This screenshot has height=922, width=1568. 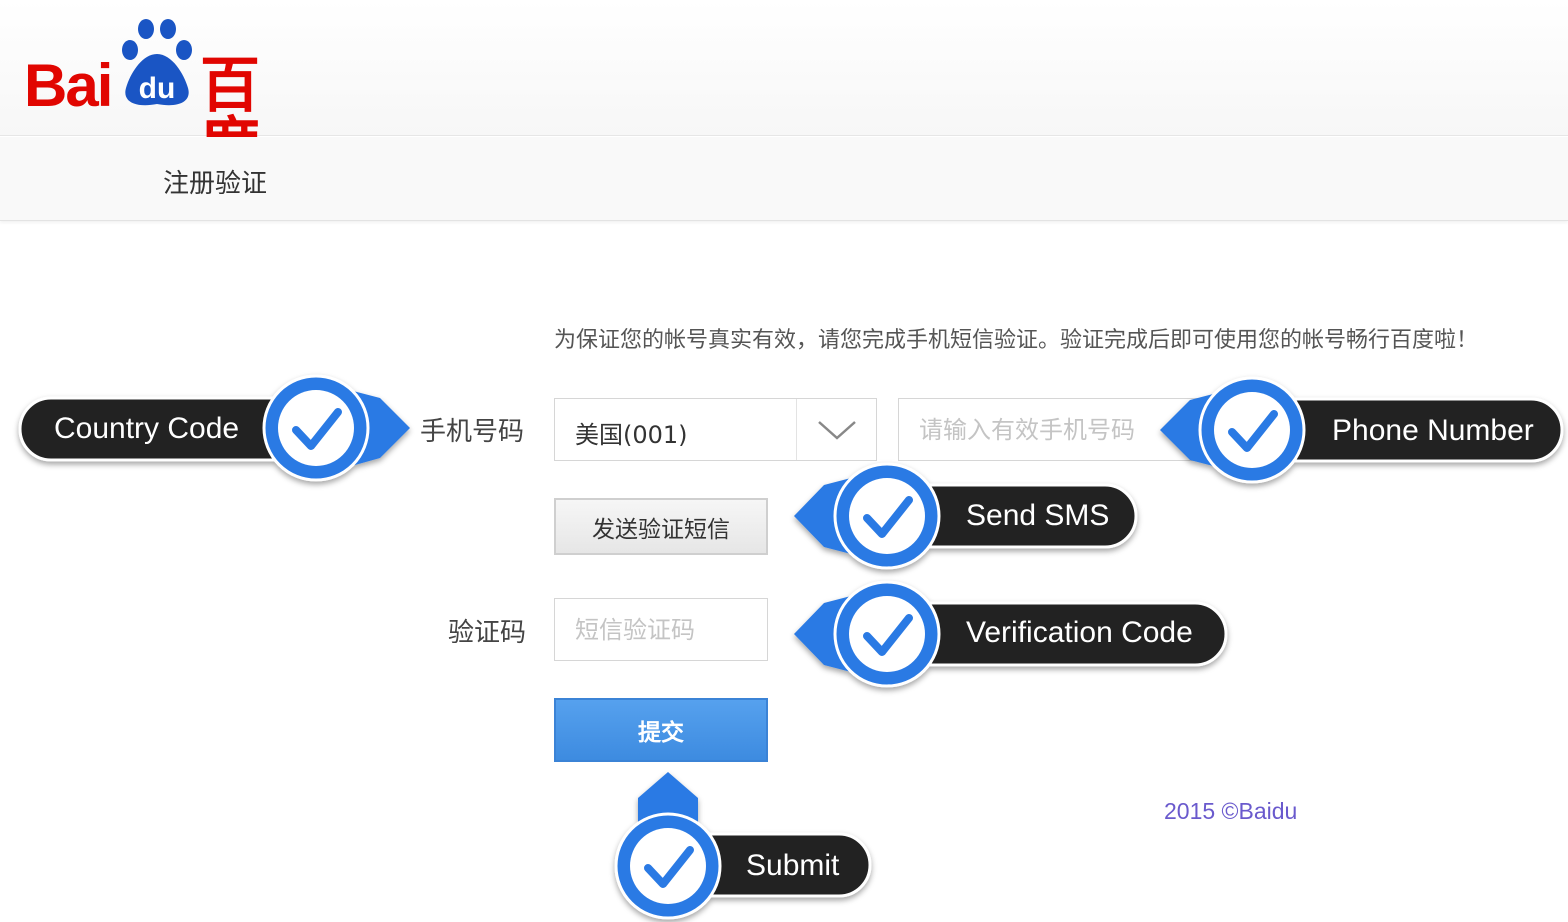 I want to click on chevron-down-icon, so click(x=836, y=429).